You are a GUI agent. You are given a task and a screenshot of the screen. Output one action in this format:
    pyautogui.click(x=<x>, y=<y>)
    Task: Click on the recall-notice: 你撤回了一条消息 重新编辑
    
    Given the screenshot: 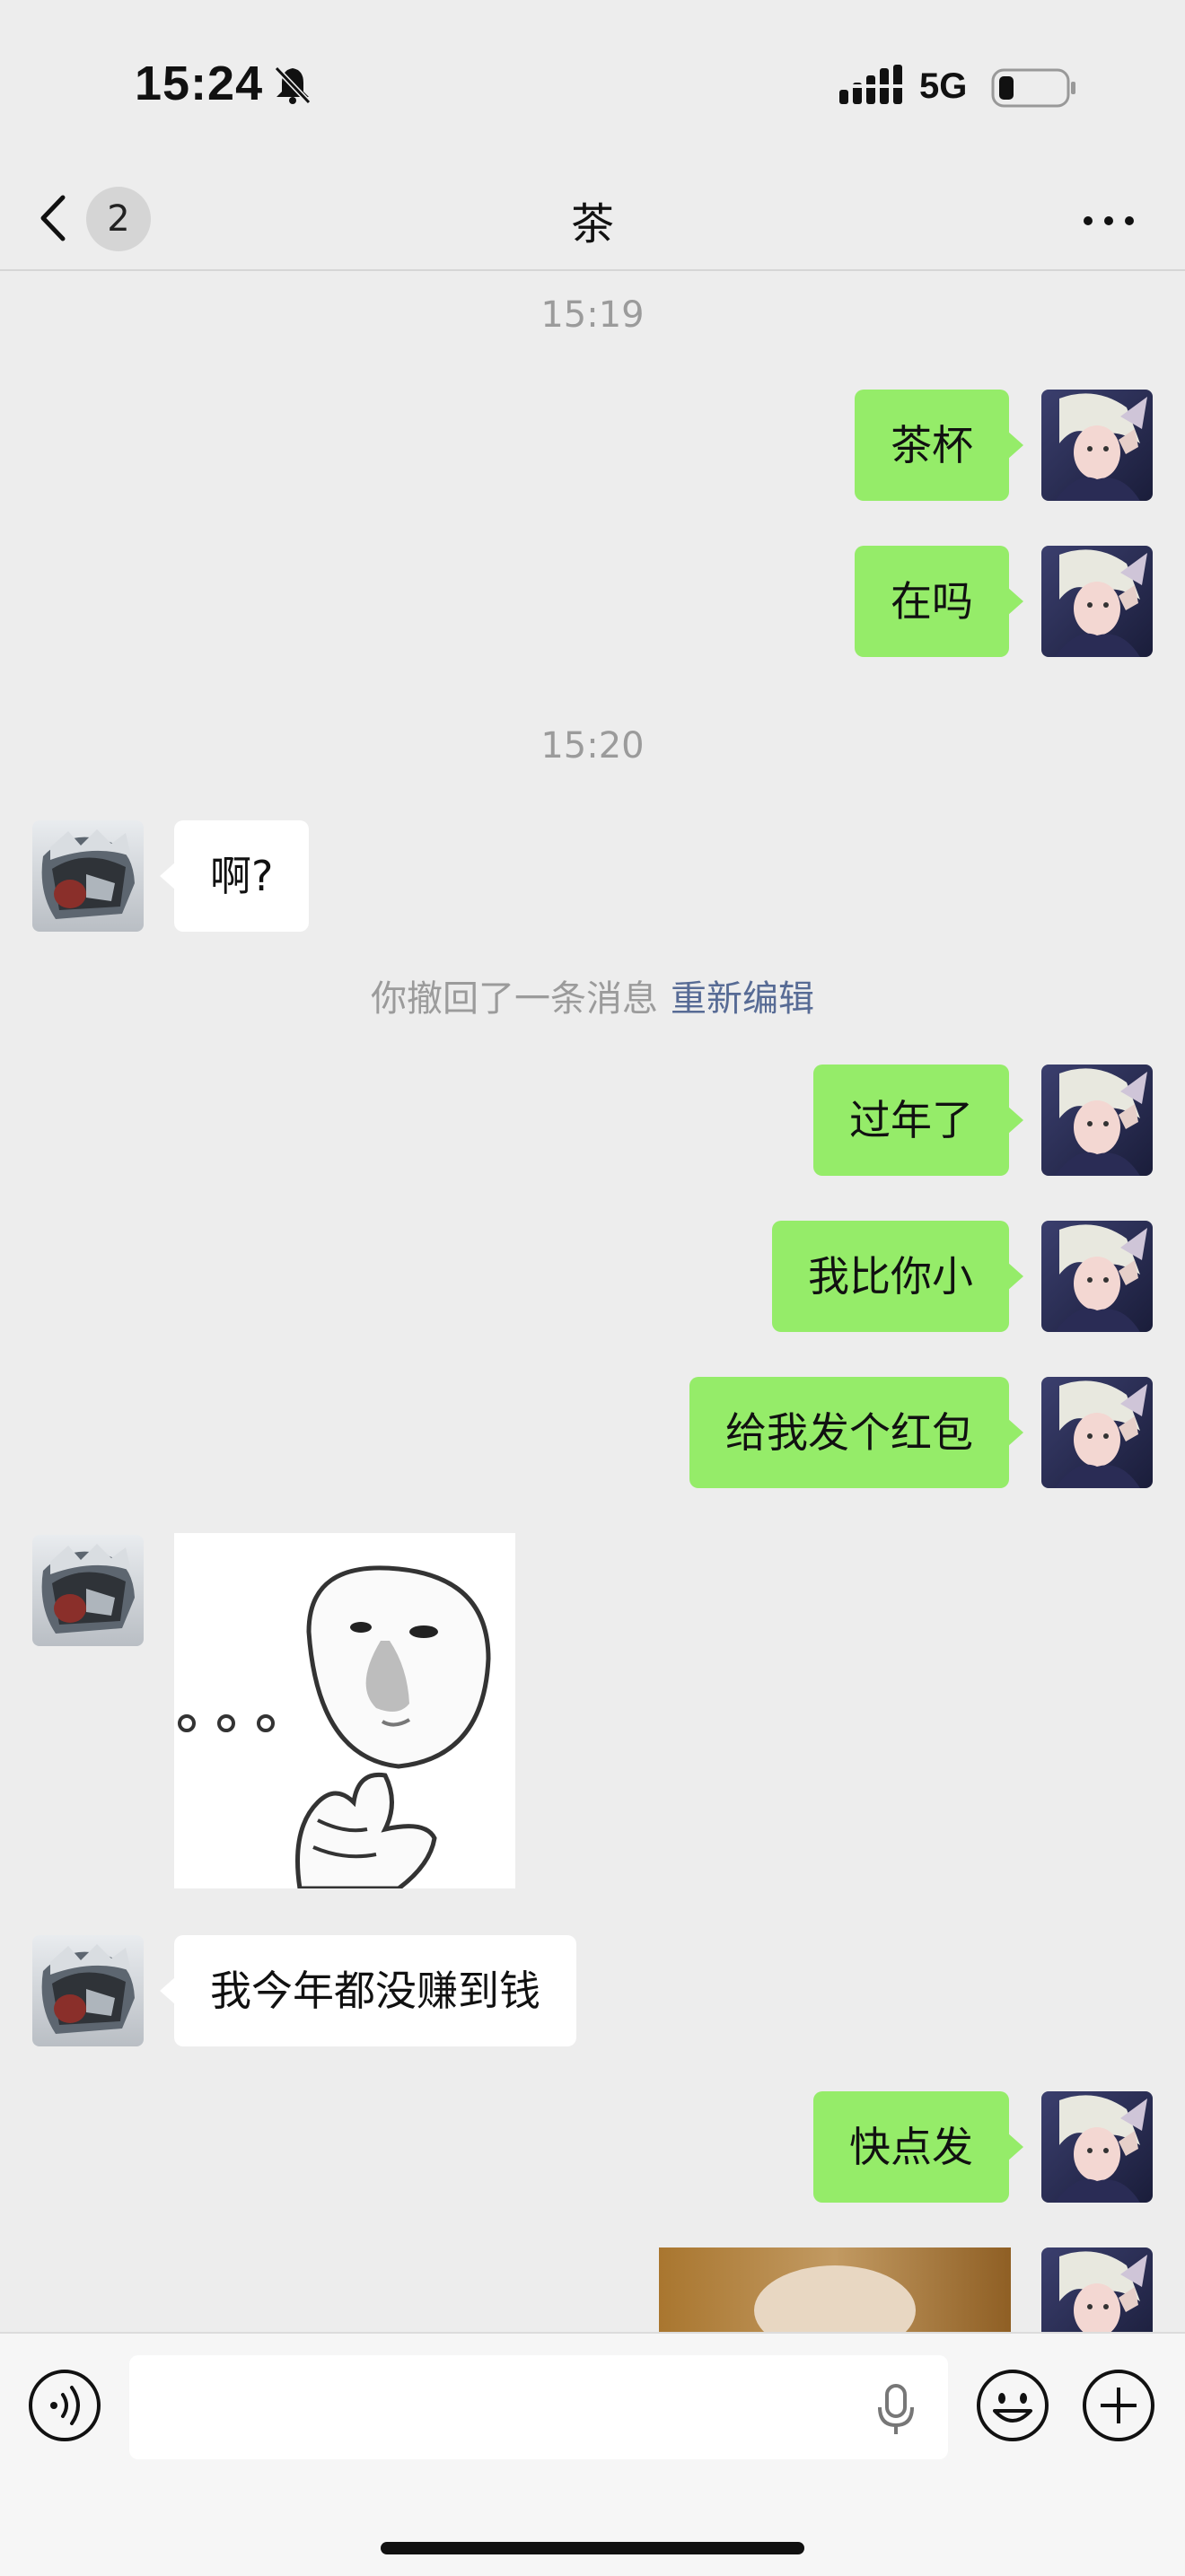 What is the action you would take?
    pyautogui.click(x=592, y=995)
    